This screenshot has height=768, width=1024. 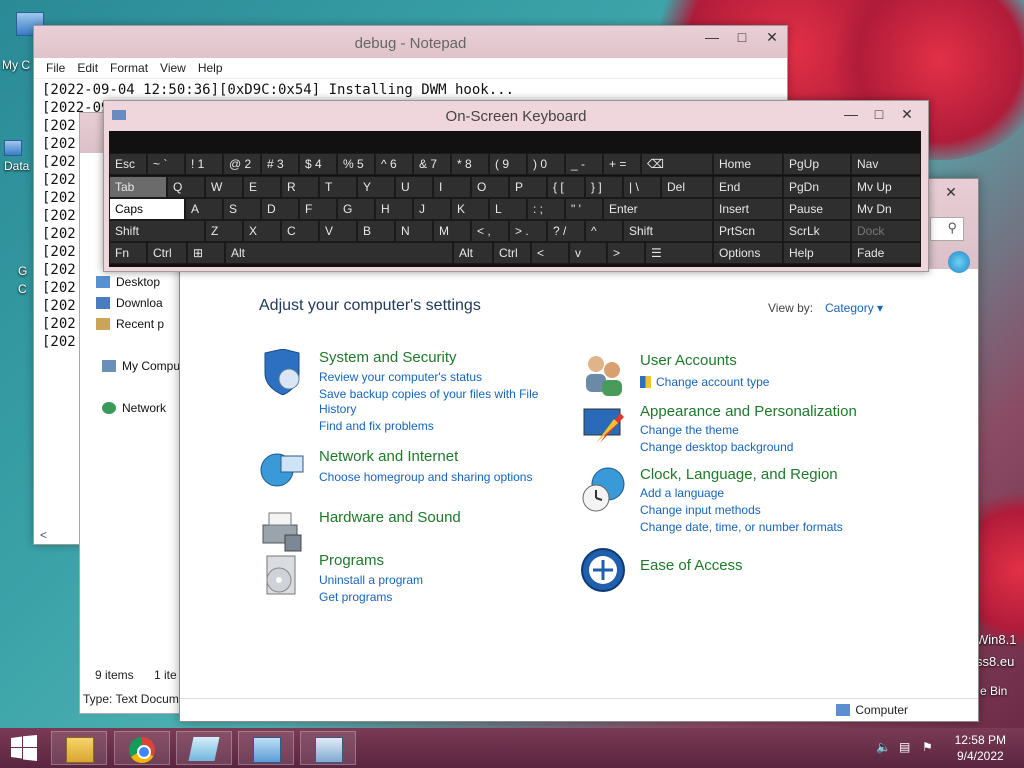 I want to click on key-scrlk: ScrLk, so click(x=817, y=231).